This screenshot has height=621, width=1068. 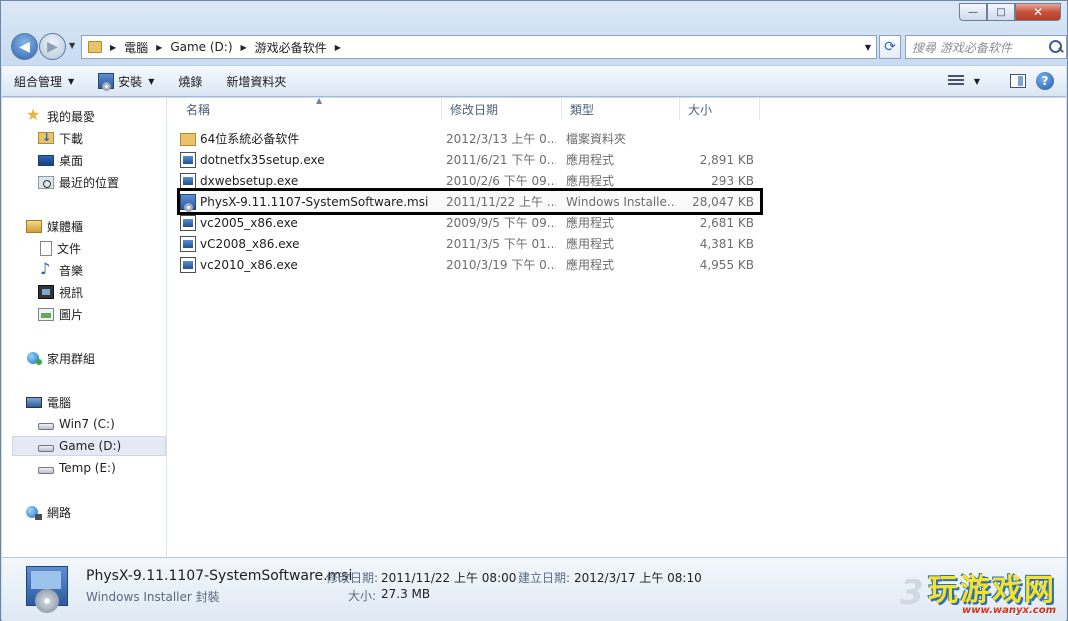 I want to click on minimize-button: —, so click(x=973, y=12).